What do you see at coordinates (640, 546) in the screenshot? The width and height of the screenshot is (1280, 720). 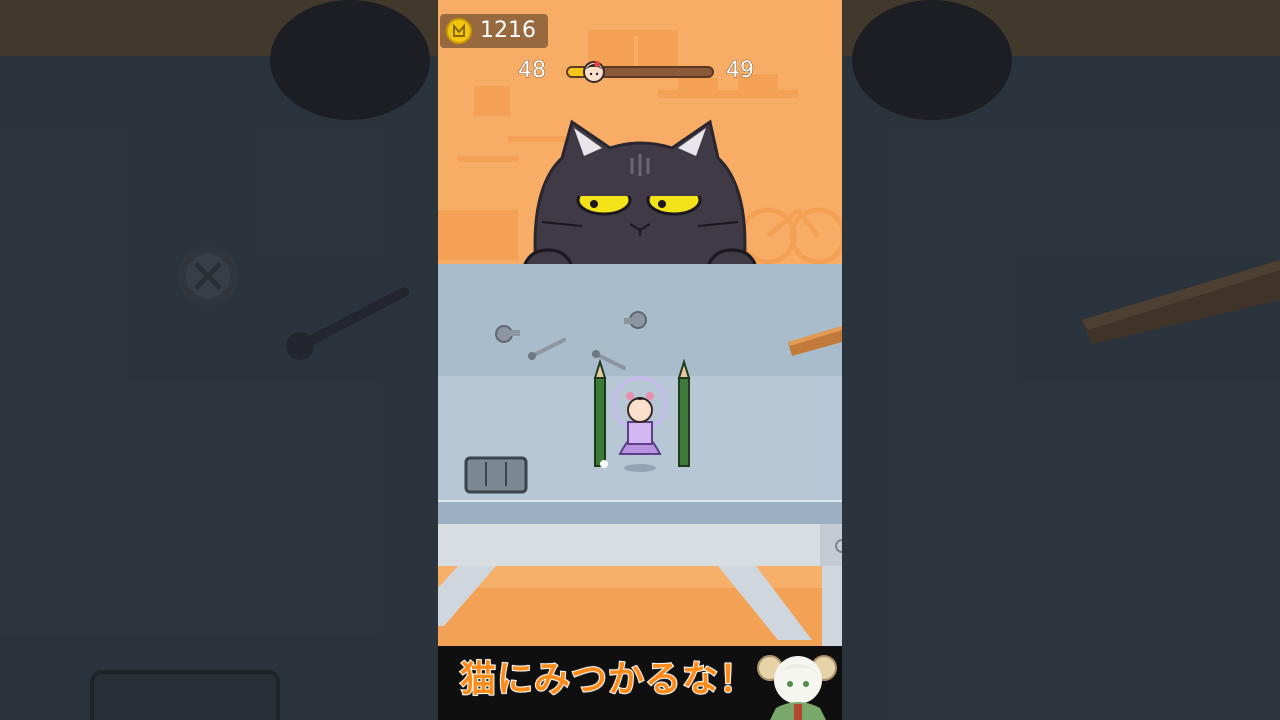 I see `workbench-apron` at bounding box center [640, 546].